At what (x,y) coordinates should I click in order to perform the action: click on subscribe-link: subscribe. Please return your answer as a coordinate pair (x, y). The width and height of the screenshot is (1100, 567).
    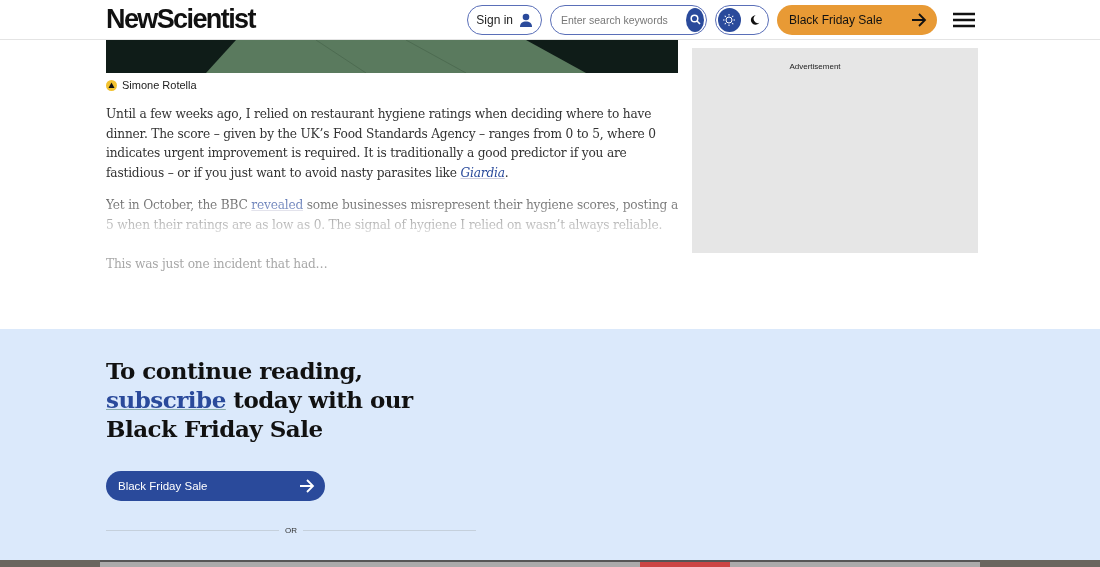
    Looking at the image, I should click on (166, 399).